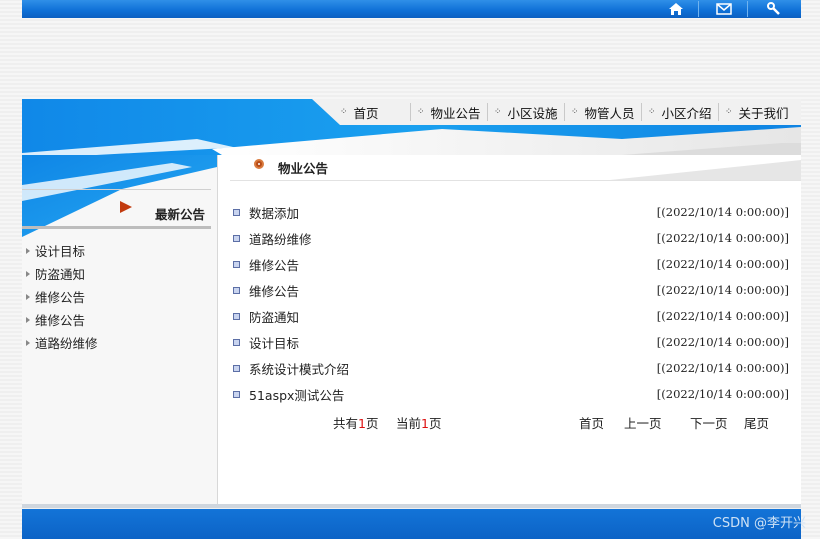 The image size is (820, 539). Describe the element at coordinates (425, 423) in the screenshot. I see `page-current-number: 1` at that location.